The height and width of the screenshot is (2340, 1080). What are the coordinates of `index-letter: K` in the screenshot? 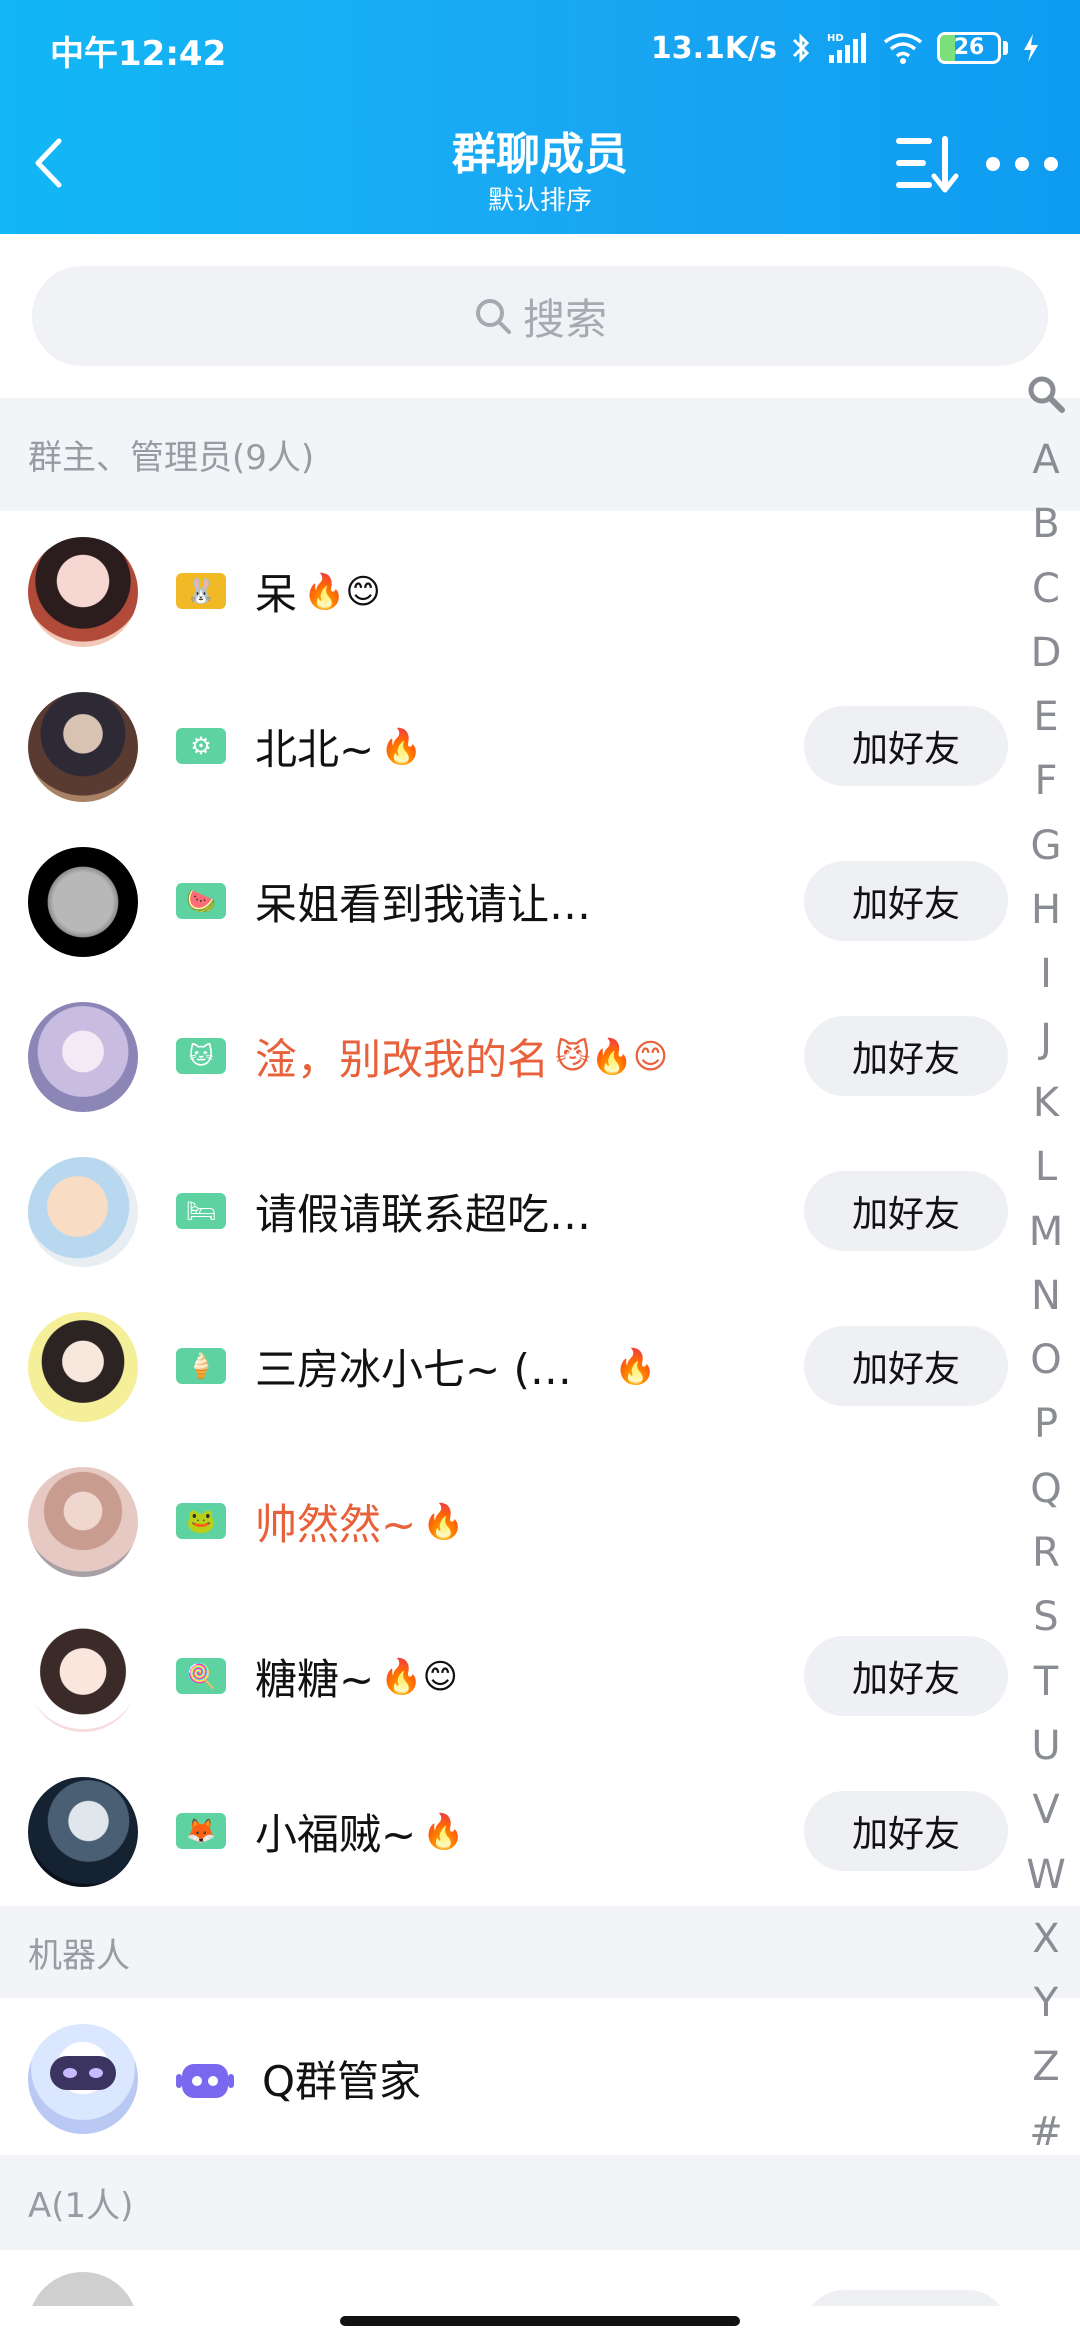 It's located at (1046, 1103).